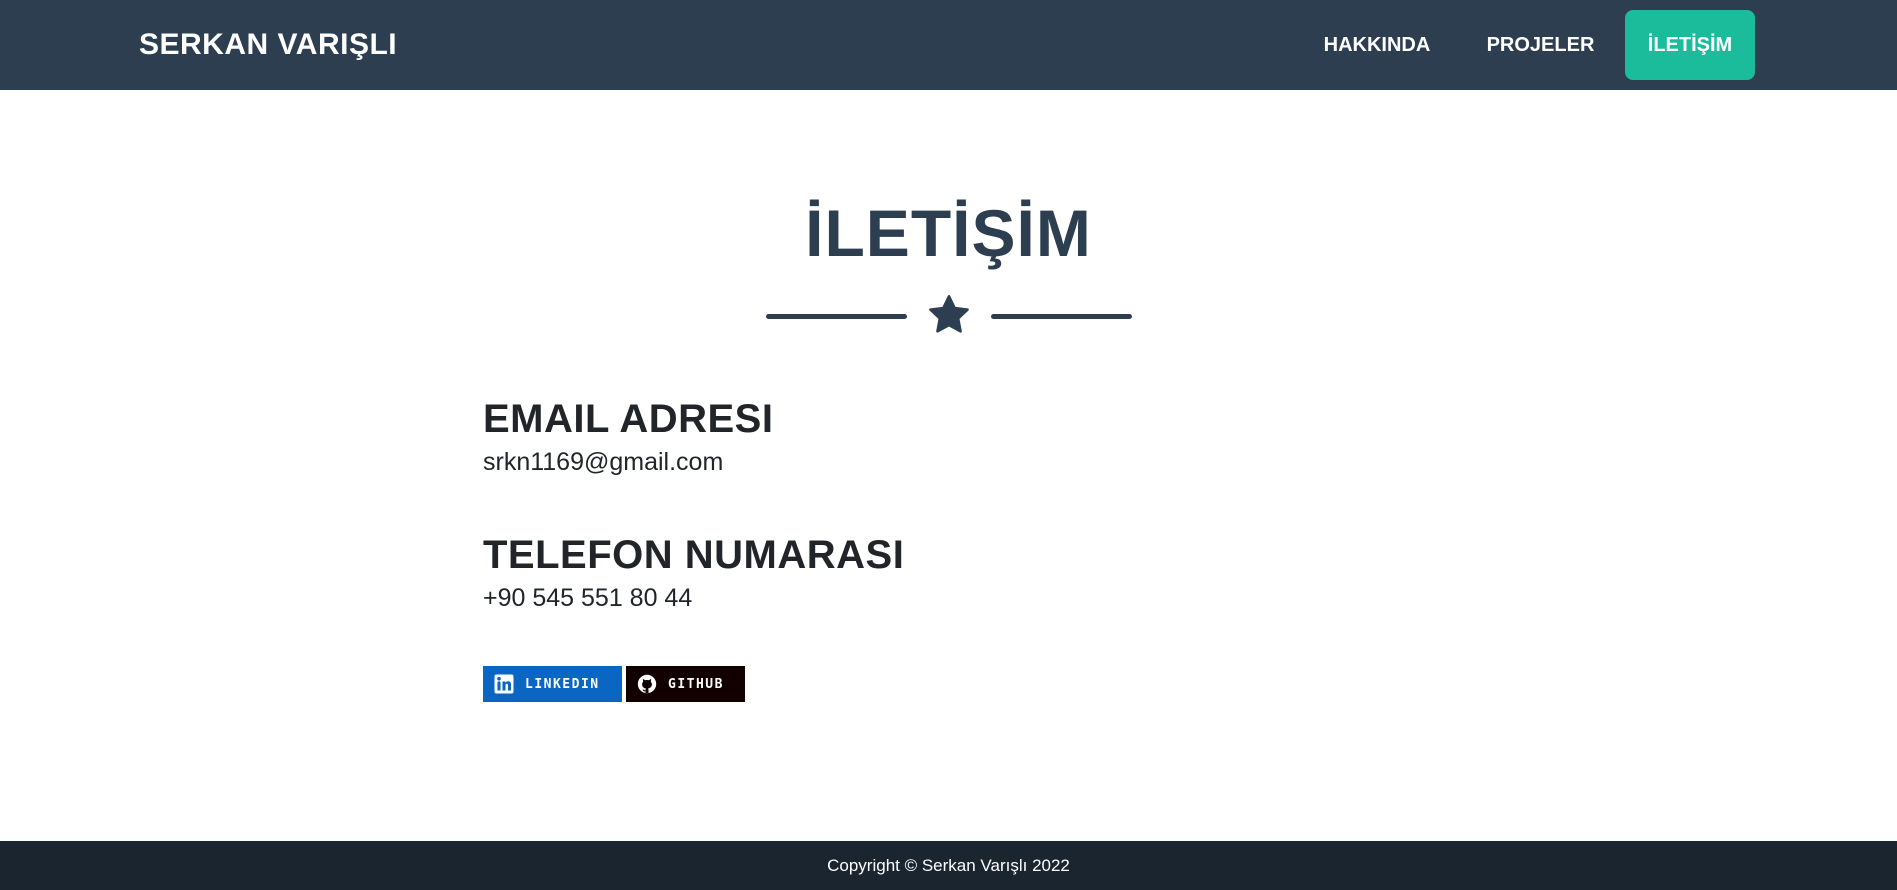 The height and width of the screenshot is (890, 1897). What do you see at coordinates (647, 684) in the screenshot?
I see `github-icon` at bounding box center [647, 684].